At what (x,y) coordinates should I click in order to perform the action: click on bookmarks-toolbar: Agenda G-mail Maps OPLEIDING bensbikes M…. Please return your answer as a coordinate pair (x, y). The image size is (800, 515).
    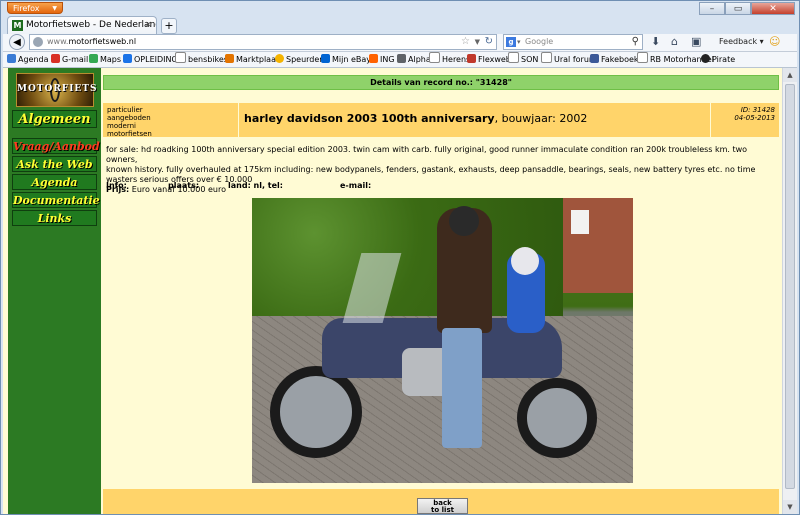
    Looking at the image, I should click on (400, 60).